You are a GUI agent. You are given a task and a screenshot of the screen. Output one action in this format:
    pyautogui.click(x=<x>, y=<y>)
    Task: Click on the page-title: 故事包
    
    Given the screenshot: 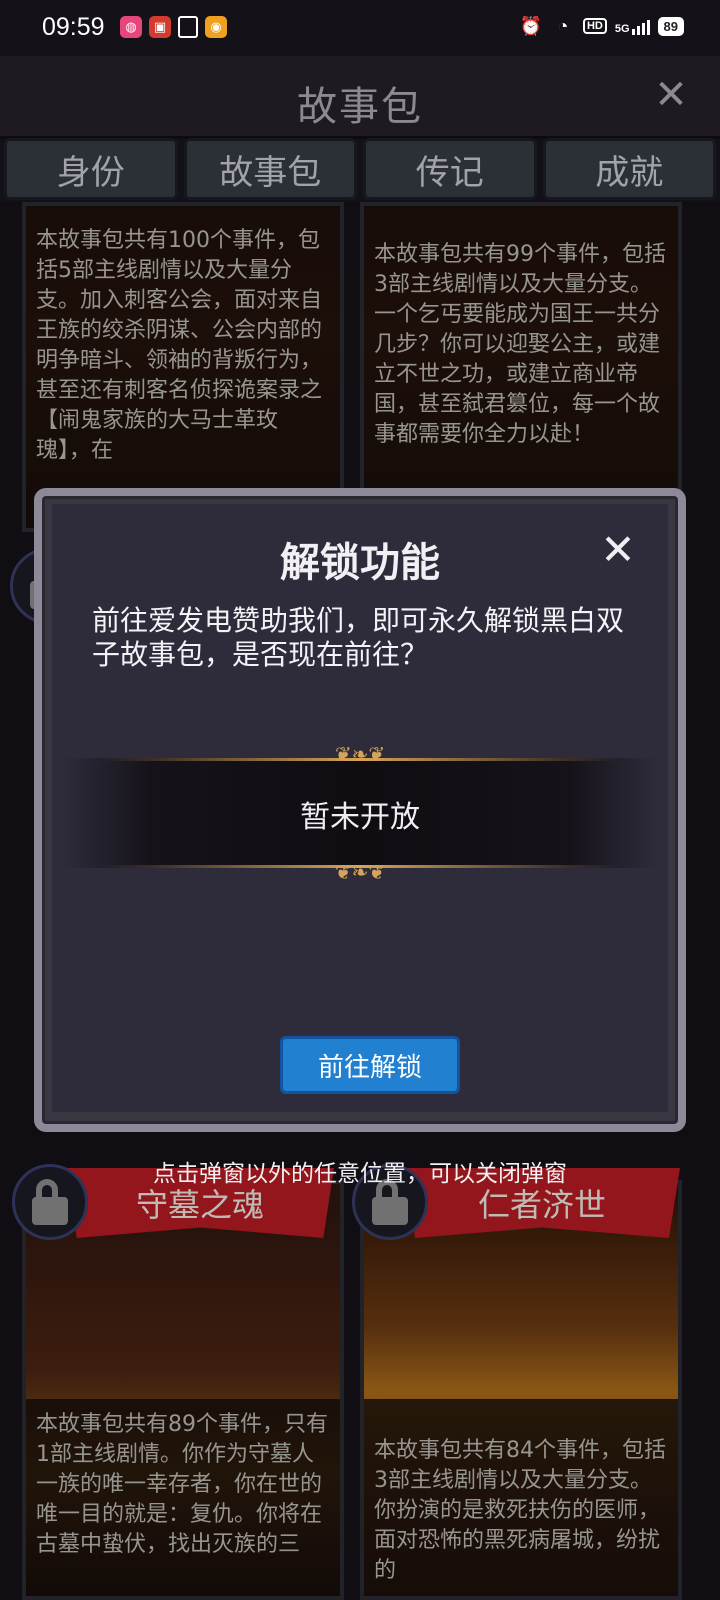 What is the action you would take?
    pyautogui.click(x=360, y=107)
    